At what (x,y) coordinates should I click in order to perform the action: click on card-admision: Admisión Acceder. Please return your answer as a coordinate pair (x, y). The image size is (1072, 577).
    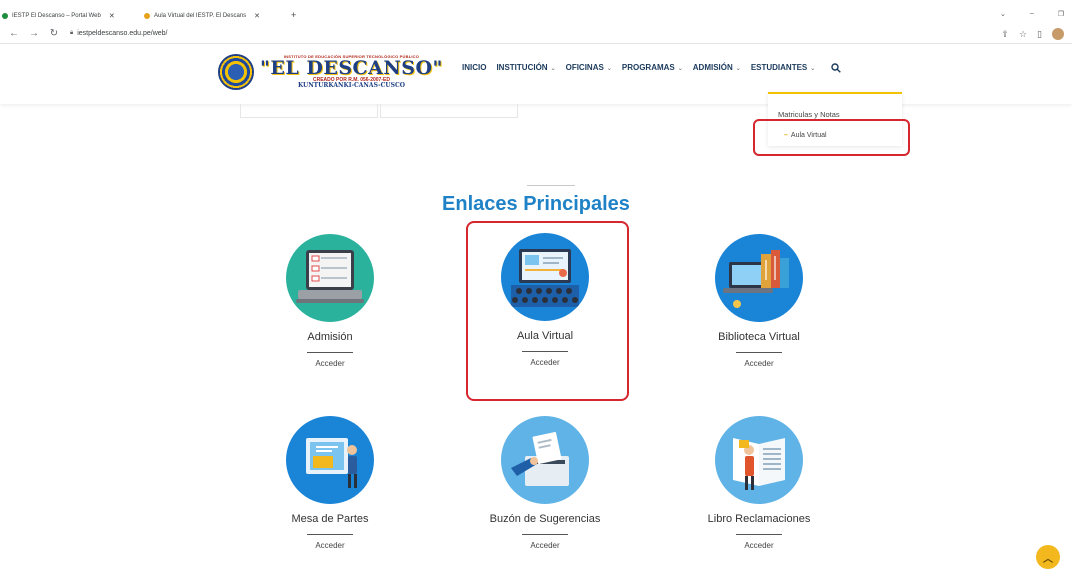
    Looking at the image, I should click on (330, 301).